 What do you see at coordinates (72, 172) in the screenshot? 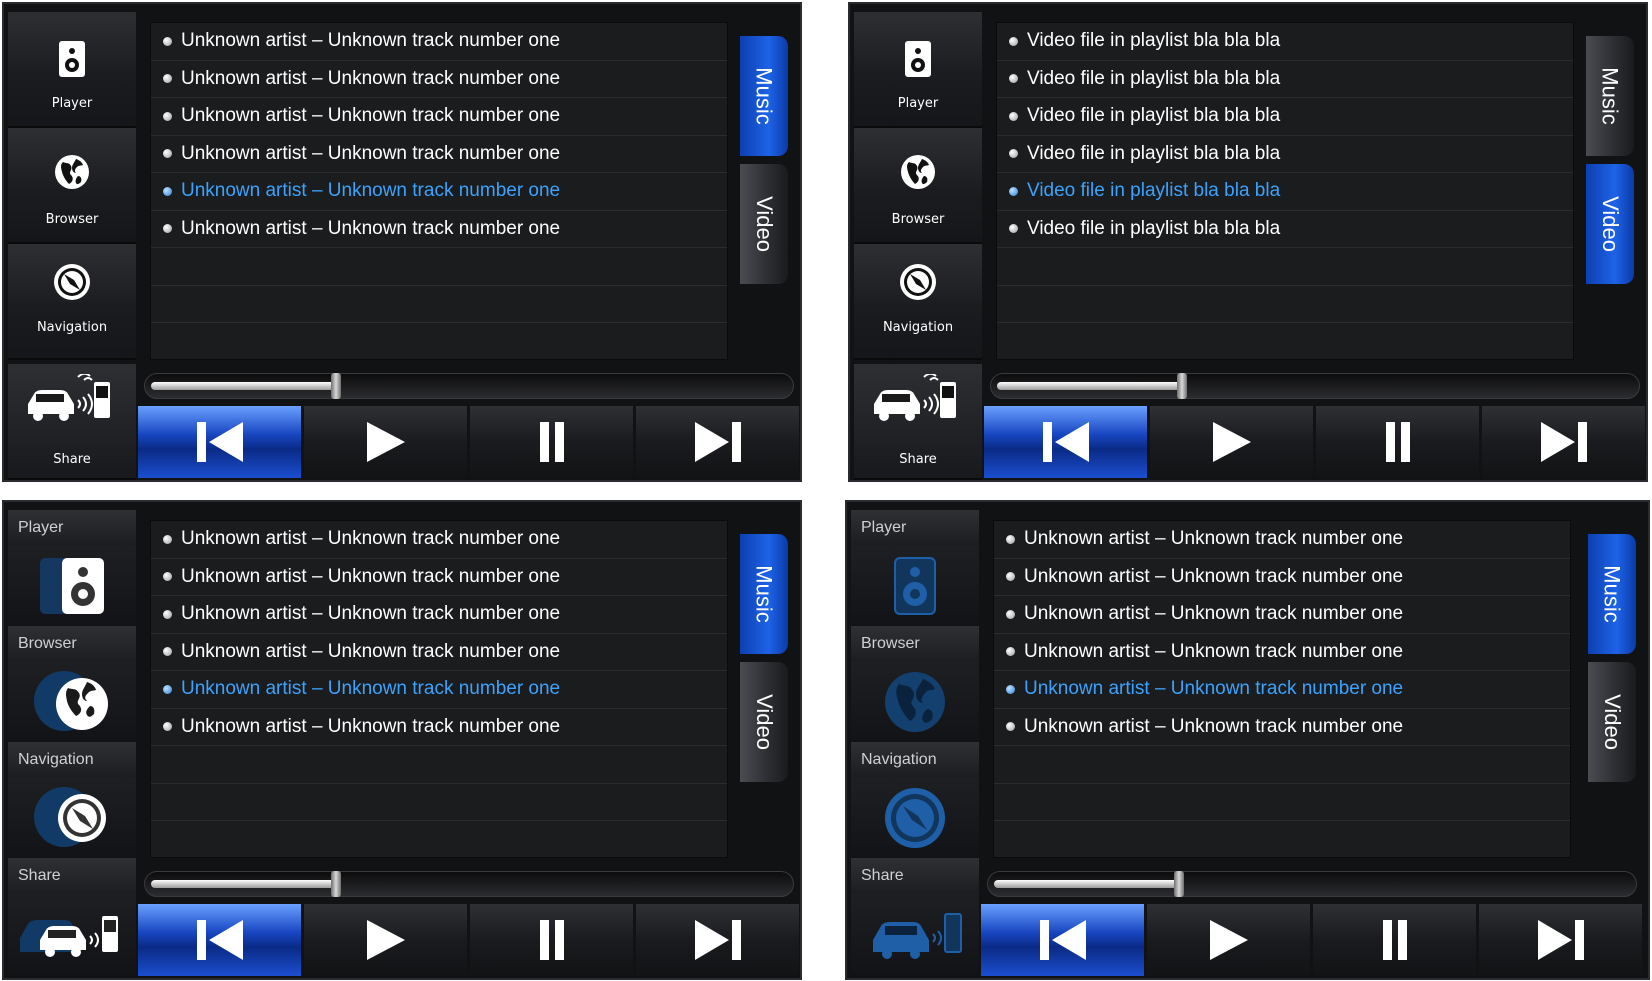
I see `globe-icon` at bounding box center [72, 172].